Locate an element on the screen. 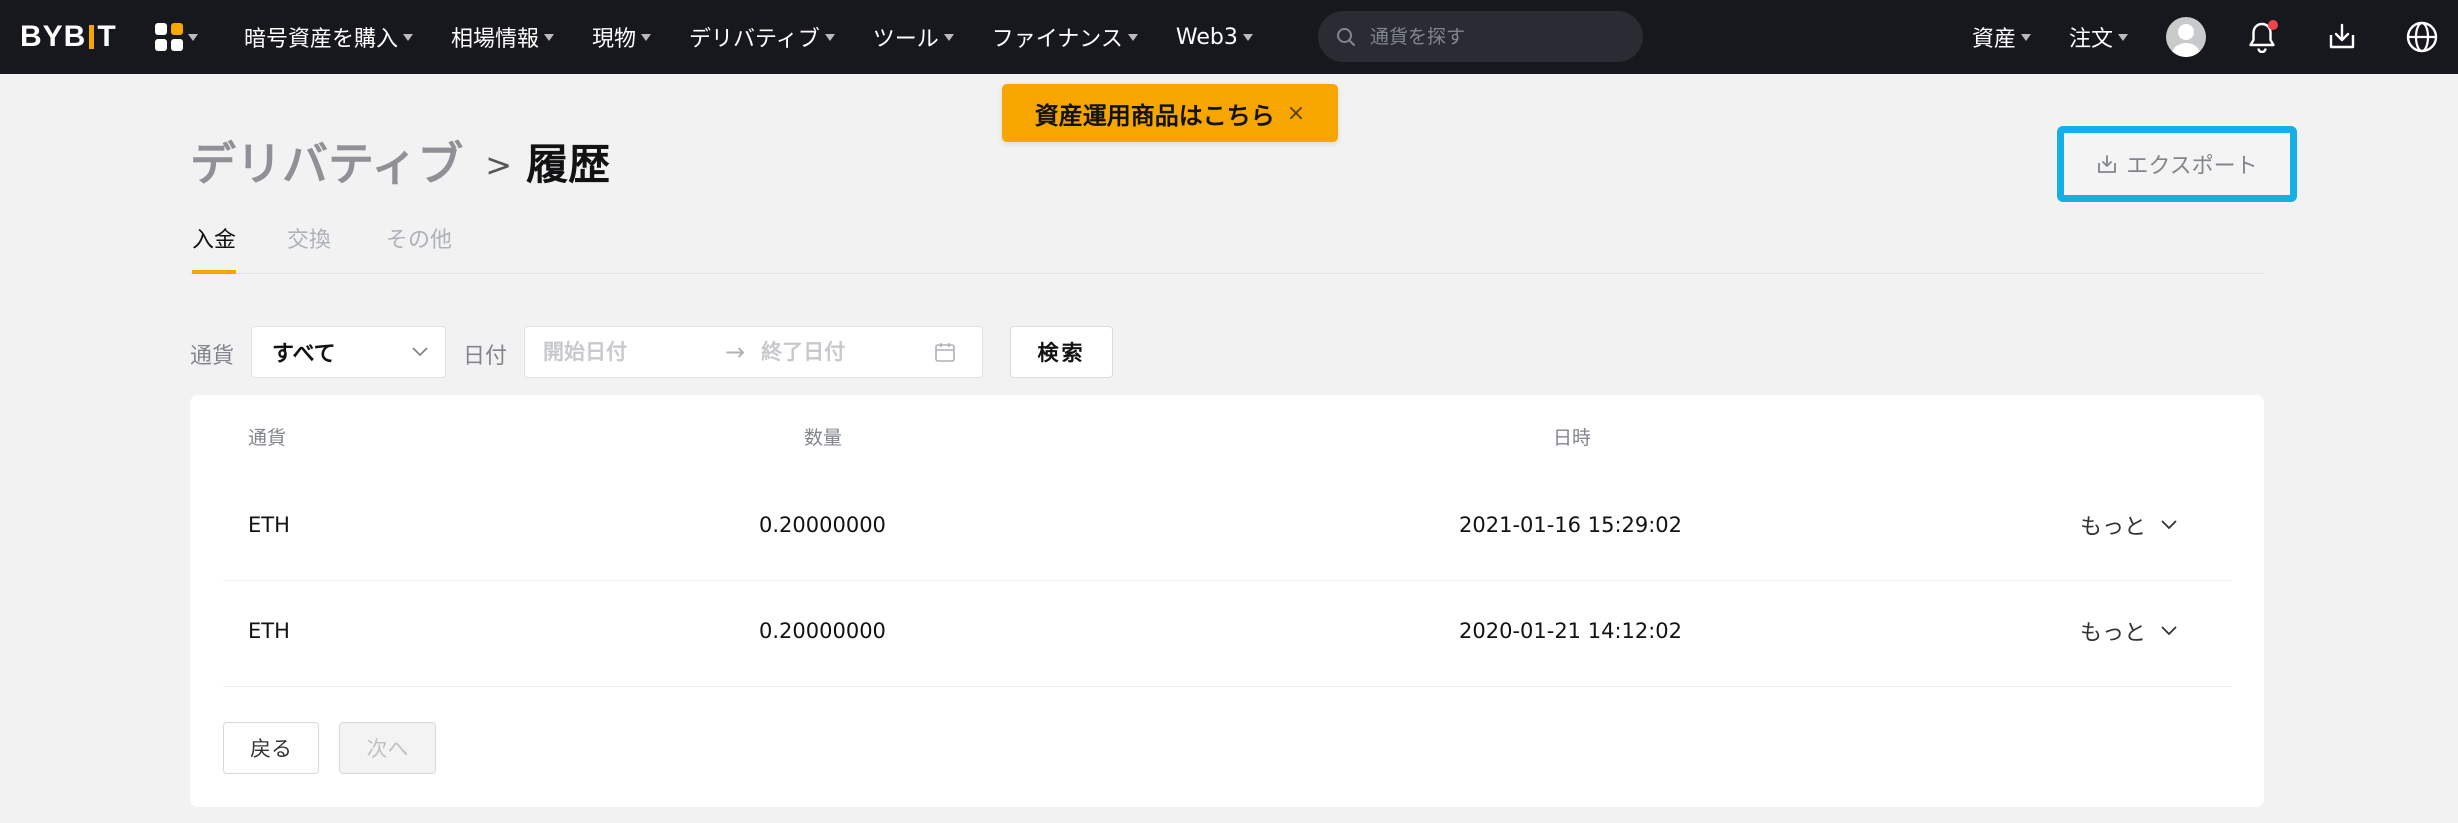 This screenshot has height=823, width=2458. nav-item-orders: 注文 is located at coordinates (2098, 37).